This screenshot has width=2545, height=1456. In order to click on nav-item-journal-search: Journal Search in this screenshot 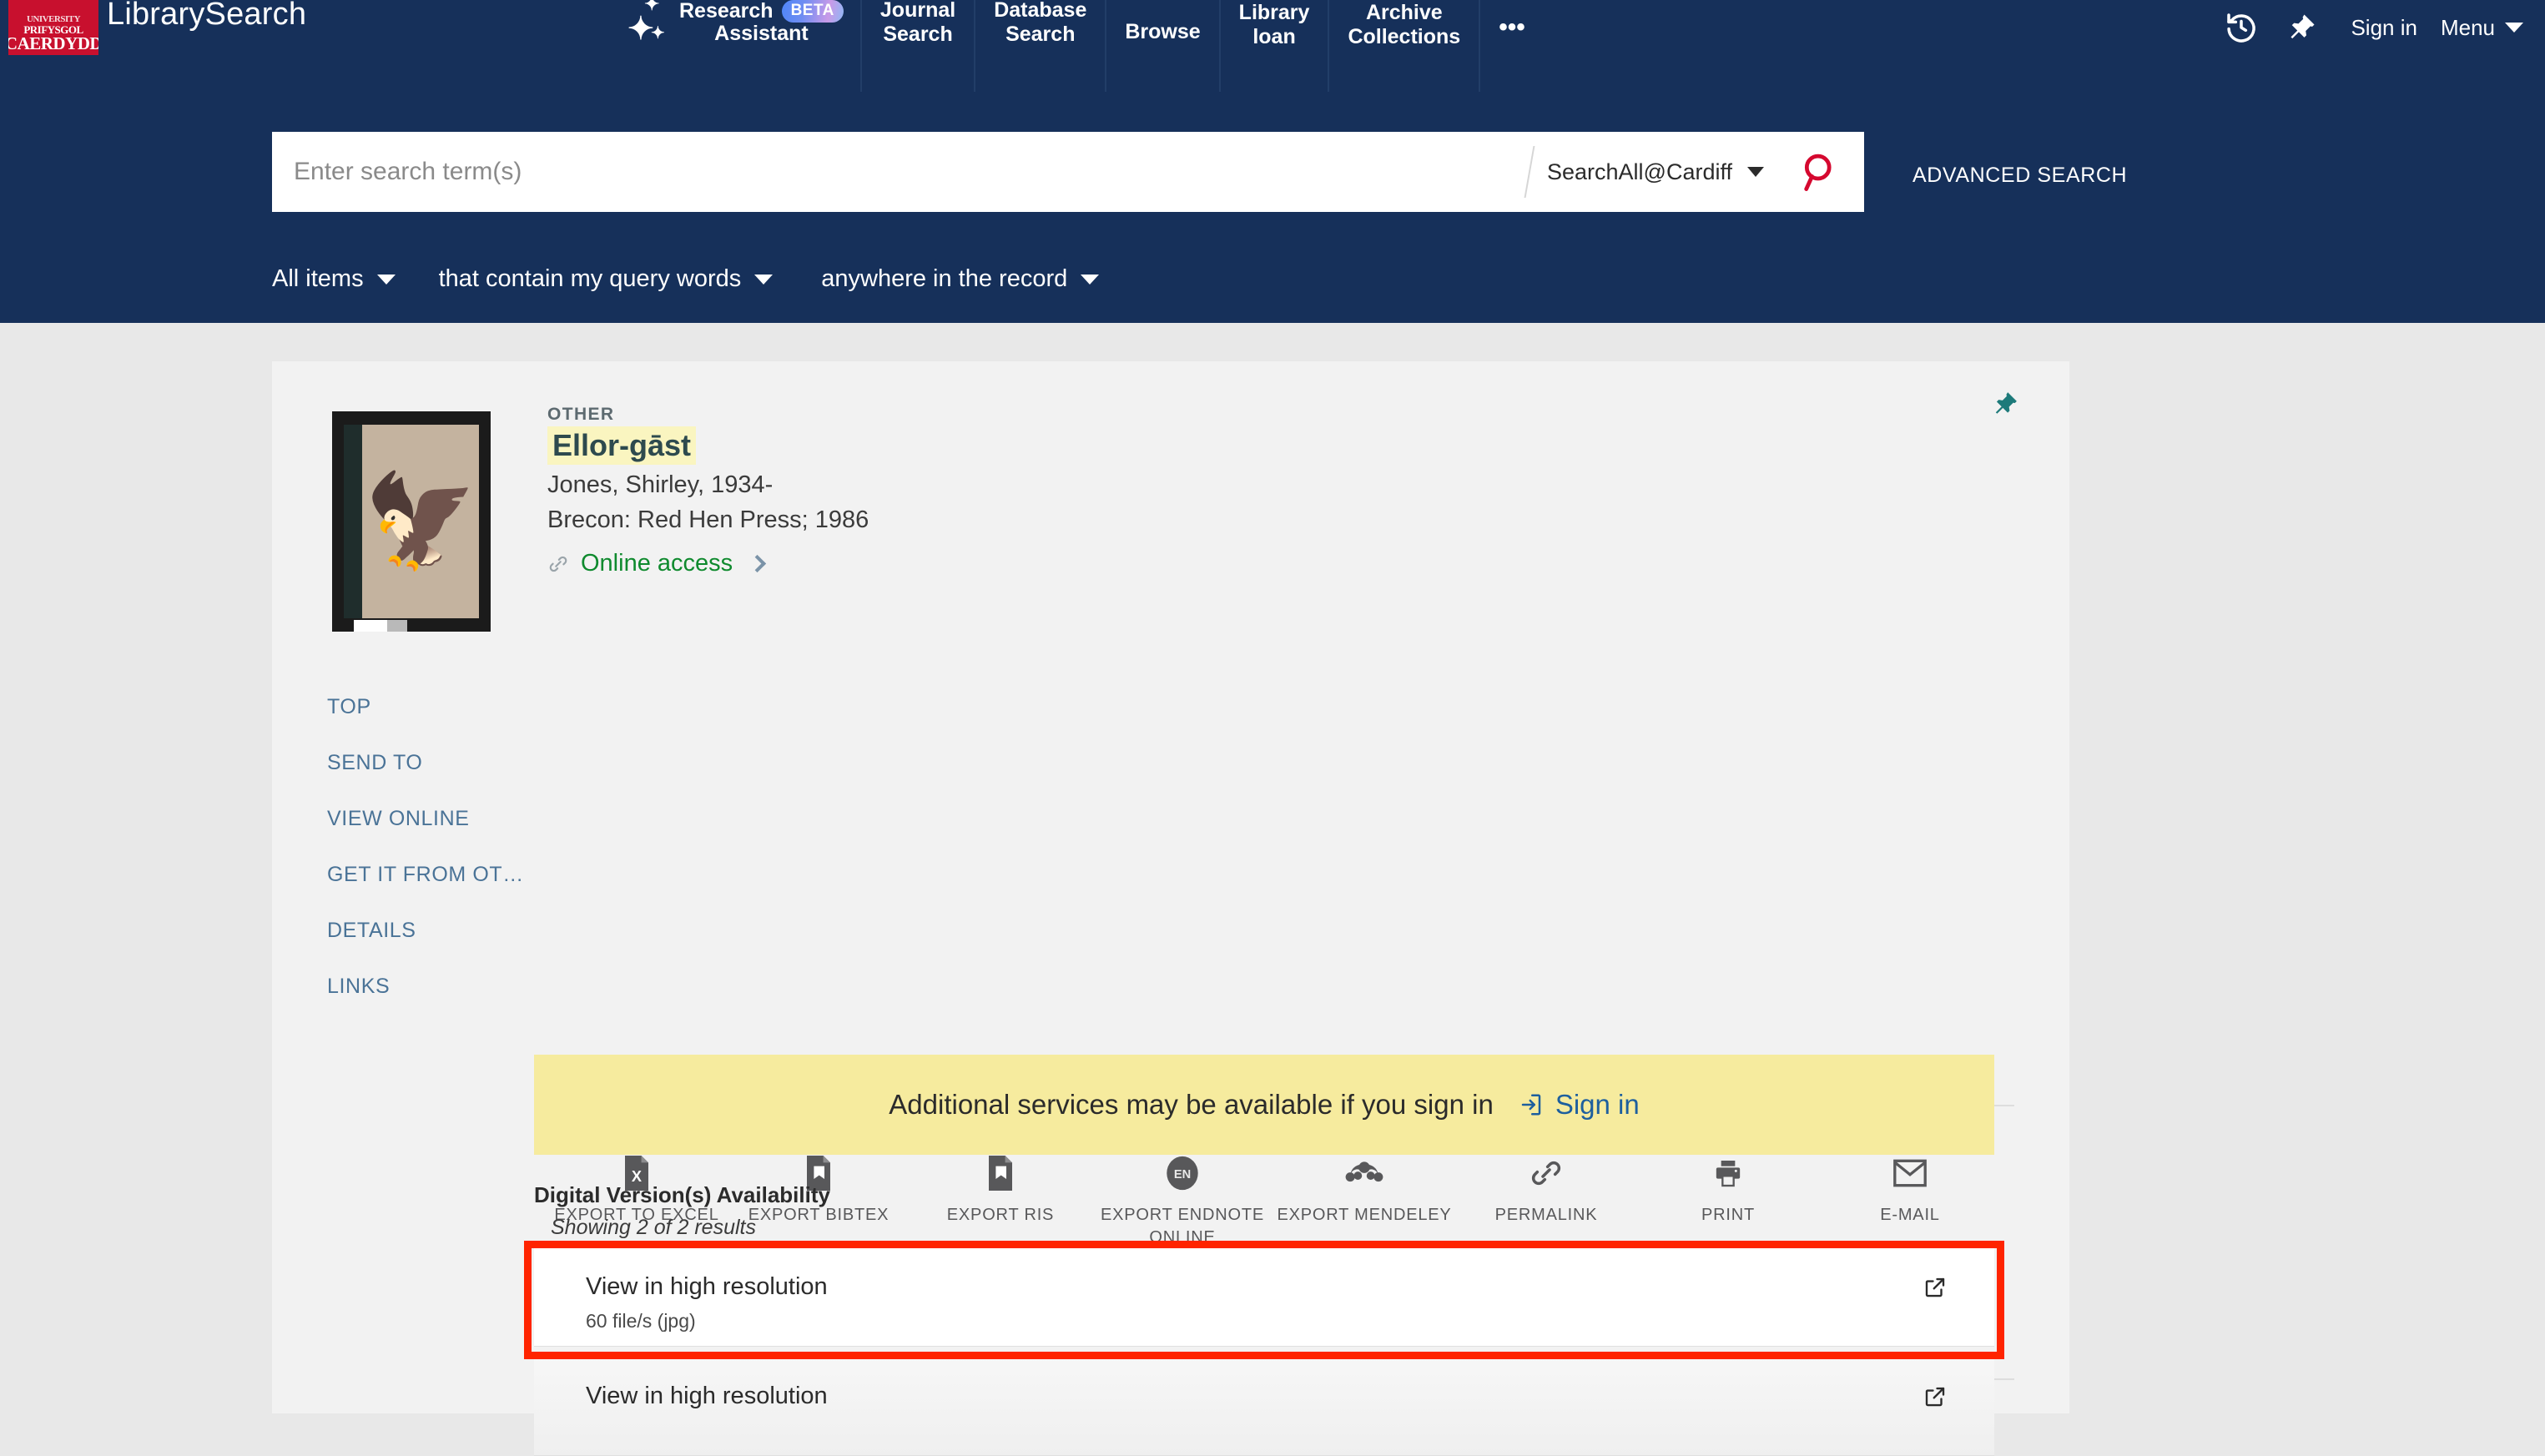, I will do `click(919, 46)`.